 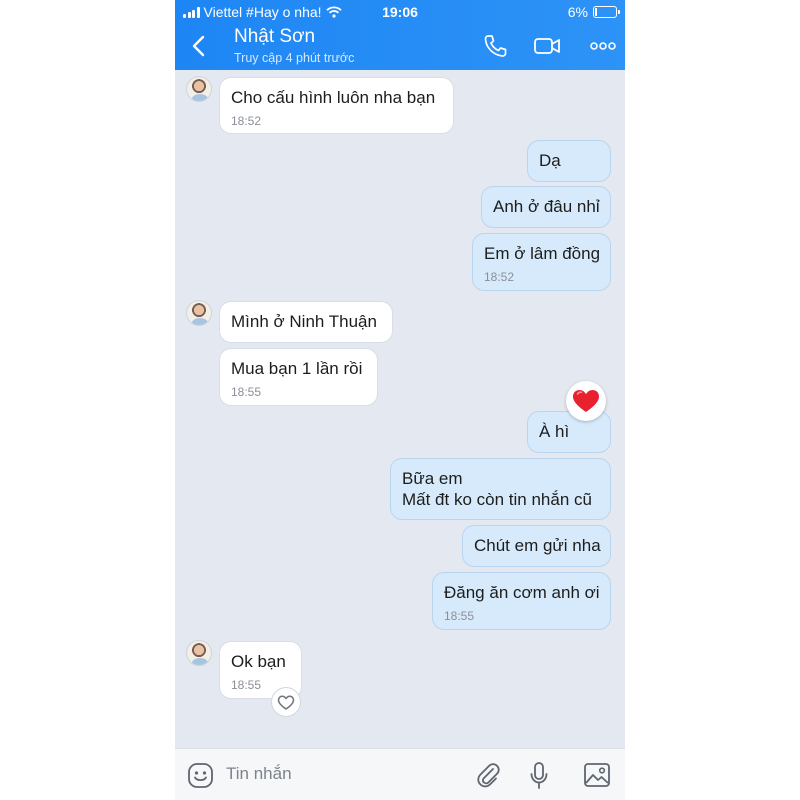 What do you see at coordinates (274, 37) in the screenshot?
I see `contact-name: Nhật Sơn` at bounding box center [274, 37].